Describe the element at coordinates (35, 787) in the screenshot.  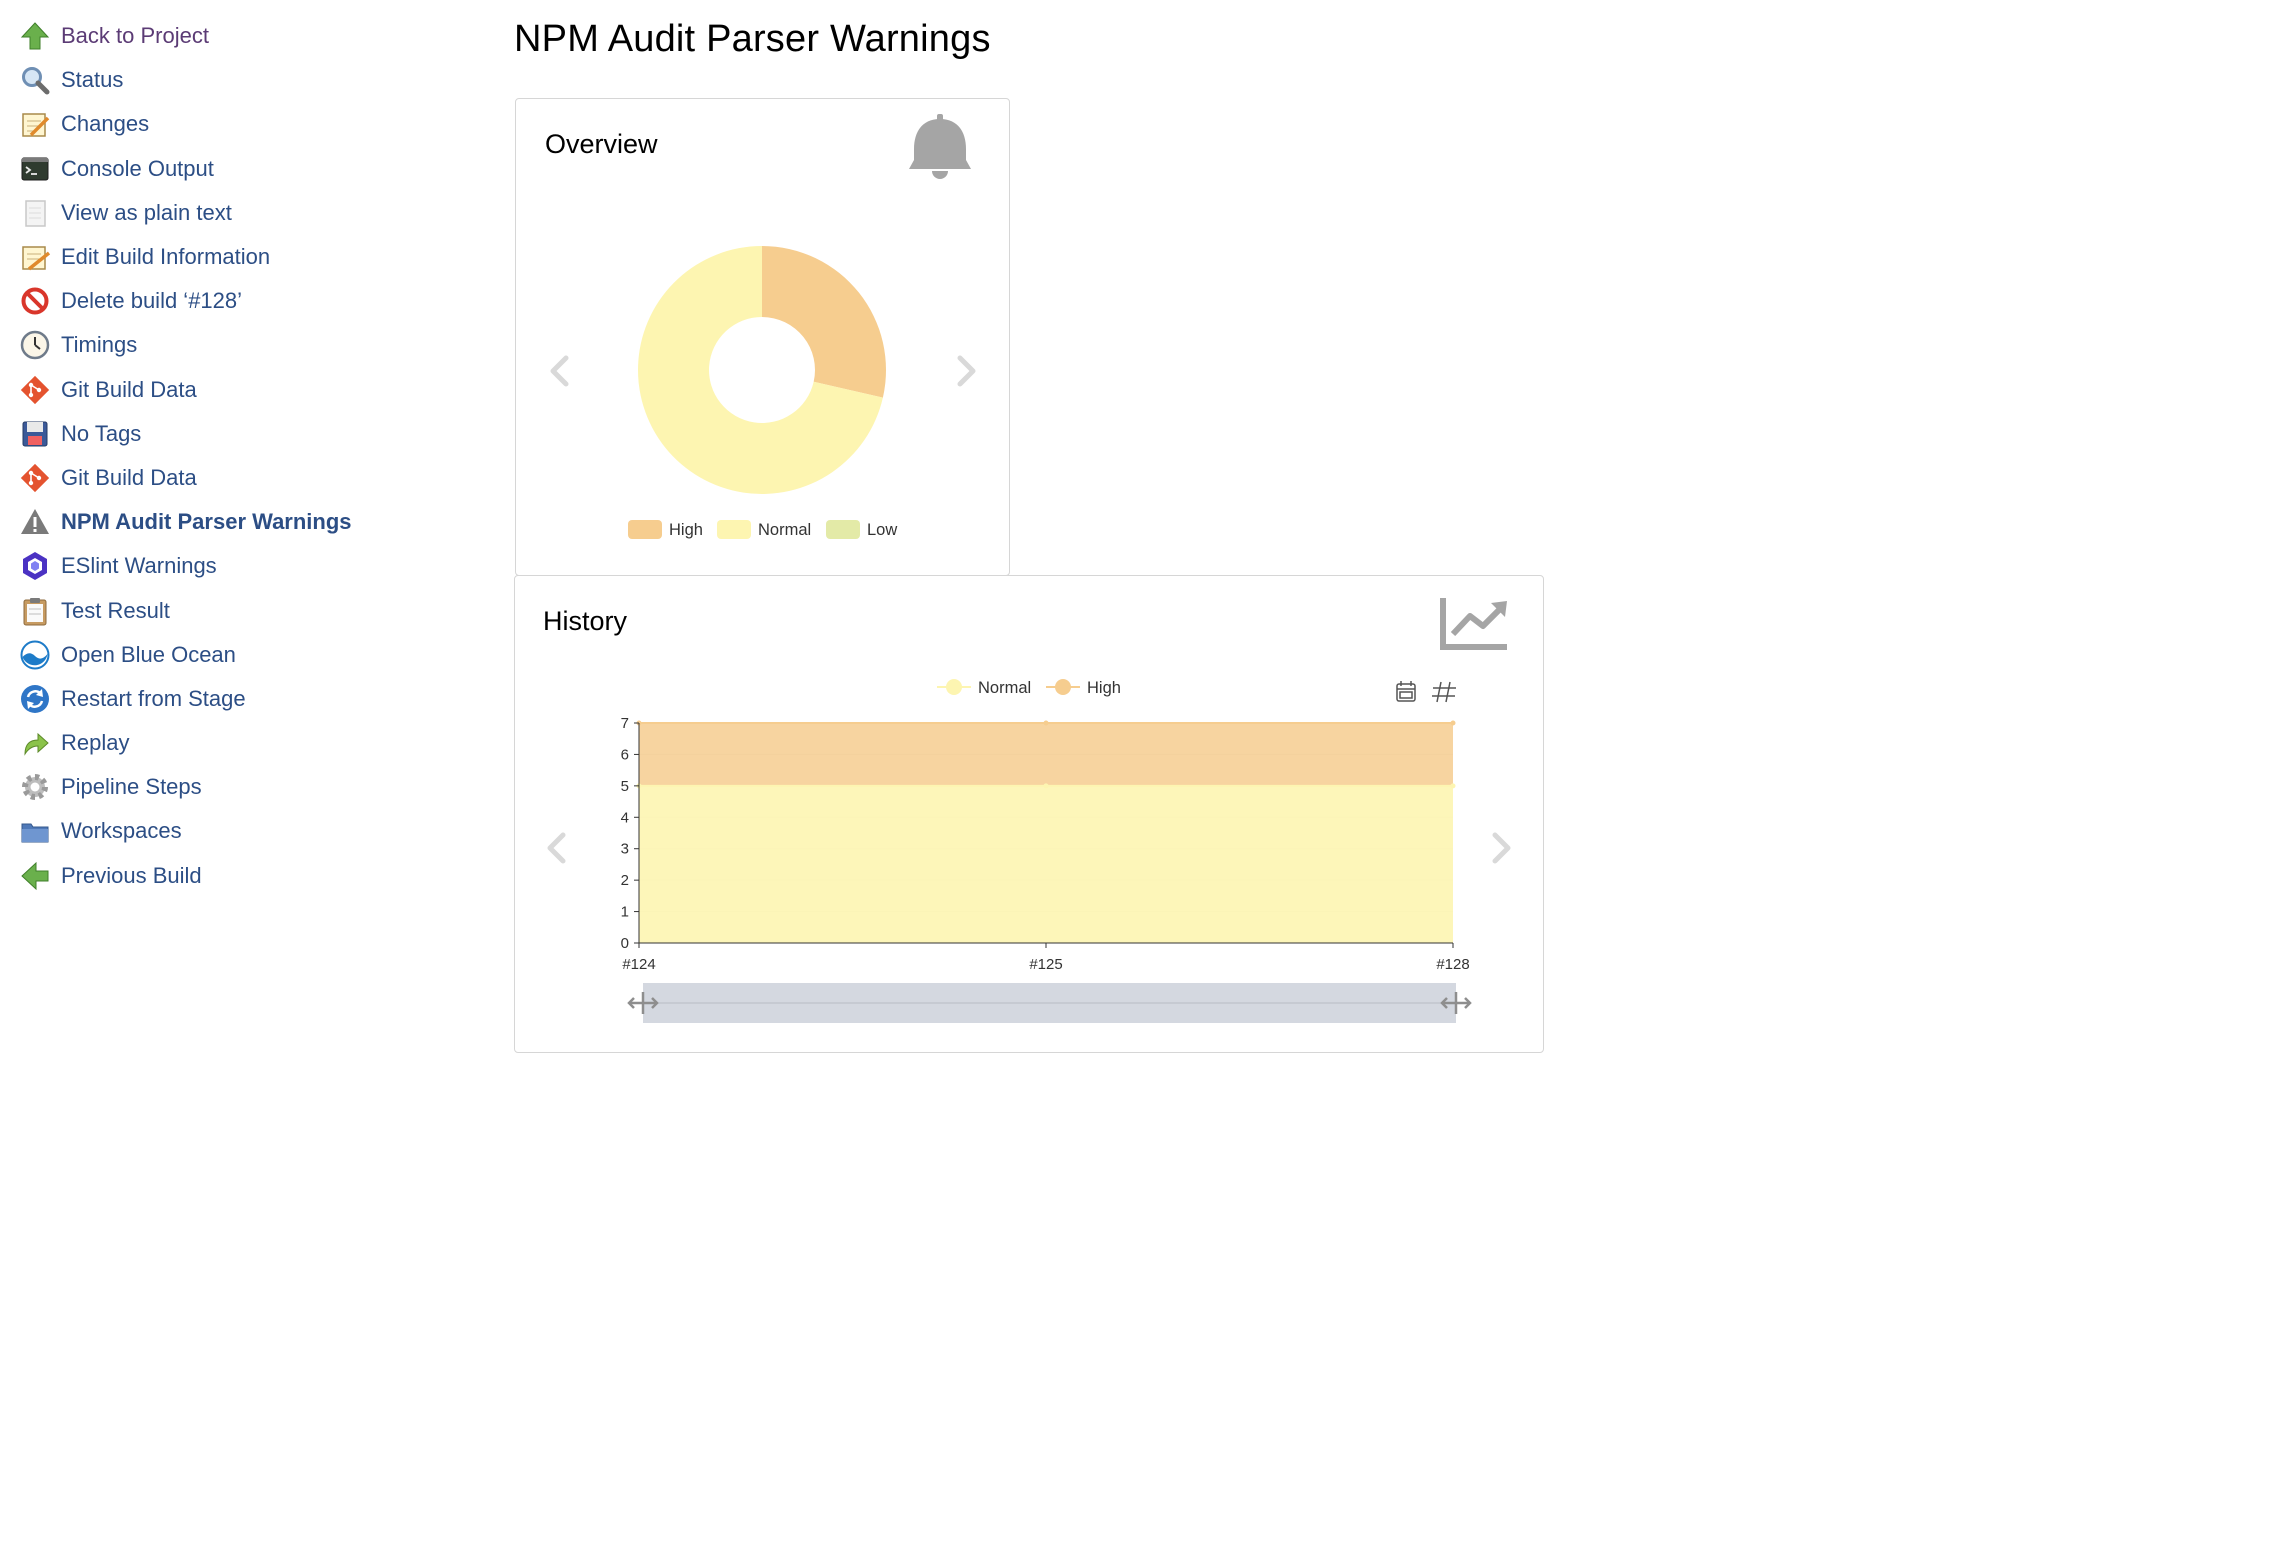
I see `gear-icon` at that location.